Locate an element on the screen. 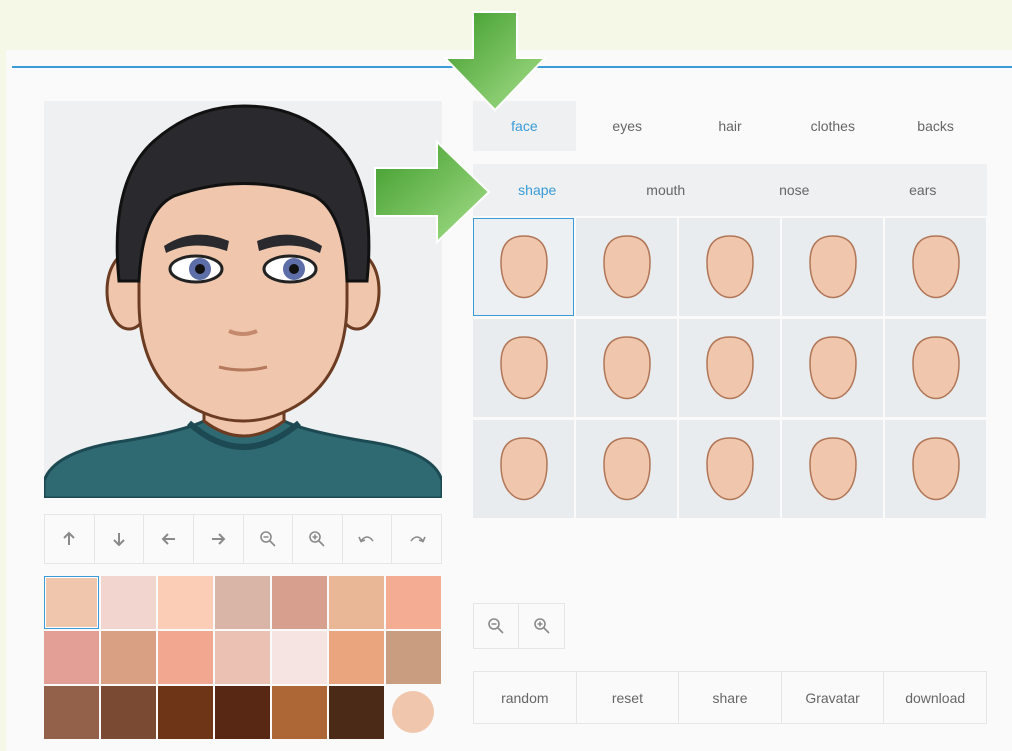 The width and height of the screenshot is (1012, 751). tab-backs: backs is located at coordinates (935, 126).